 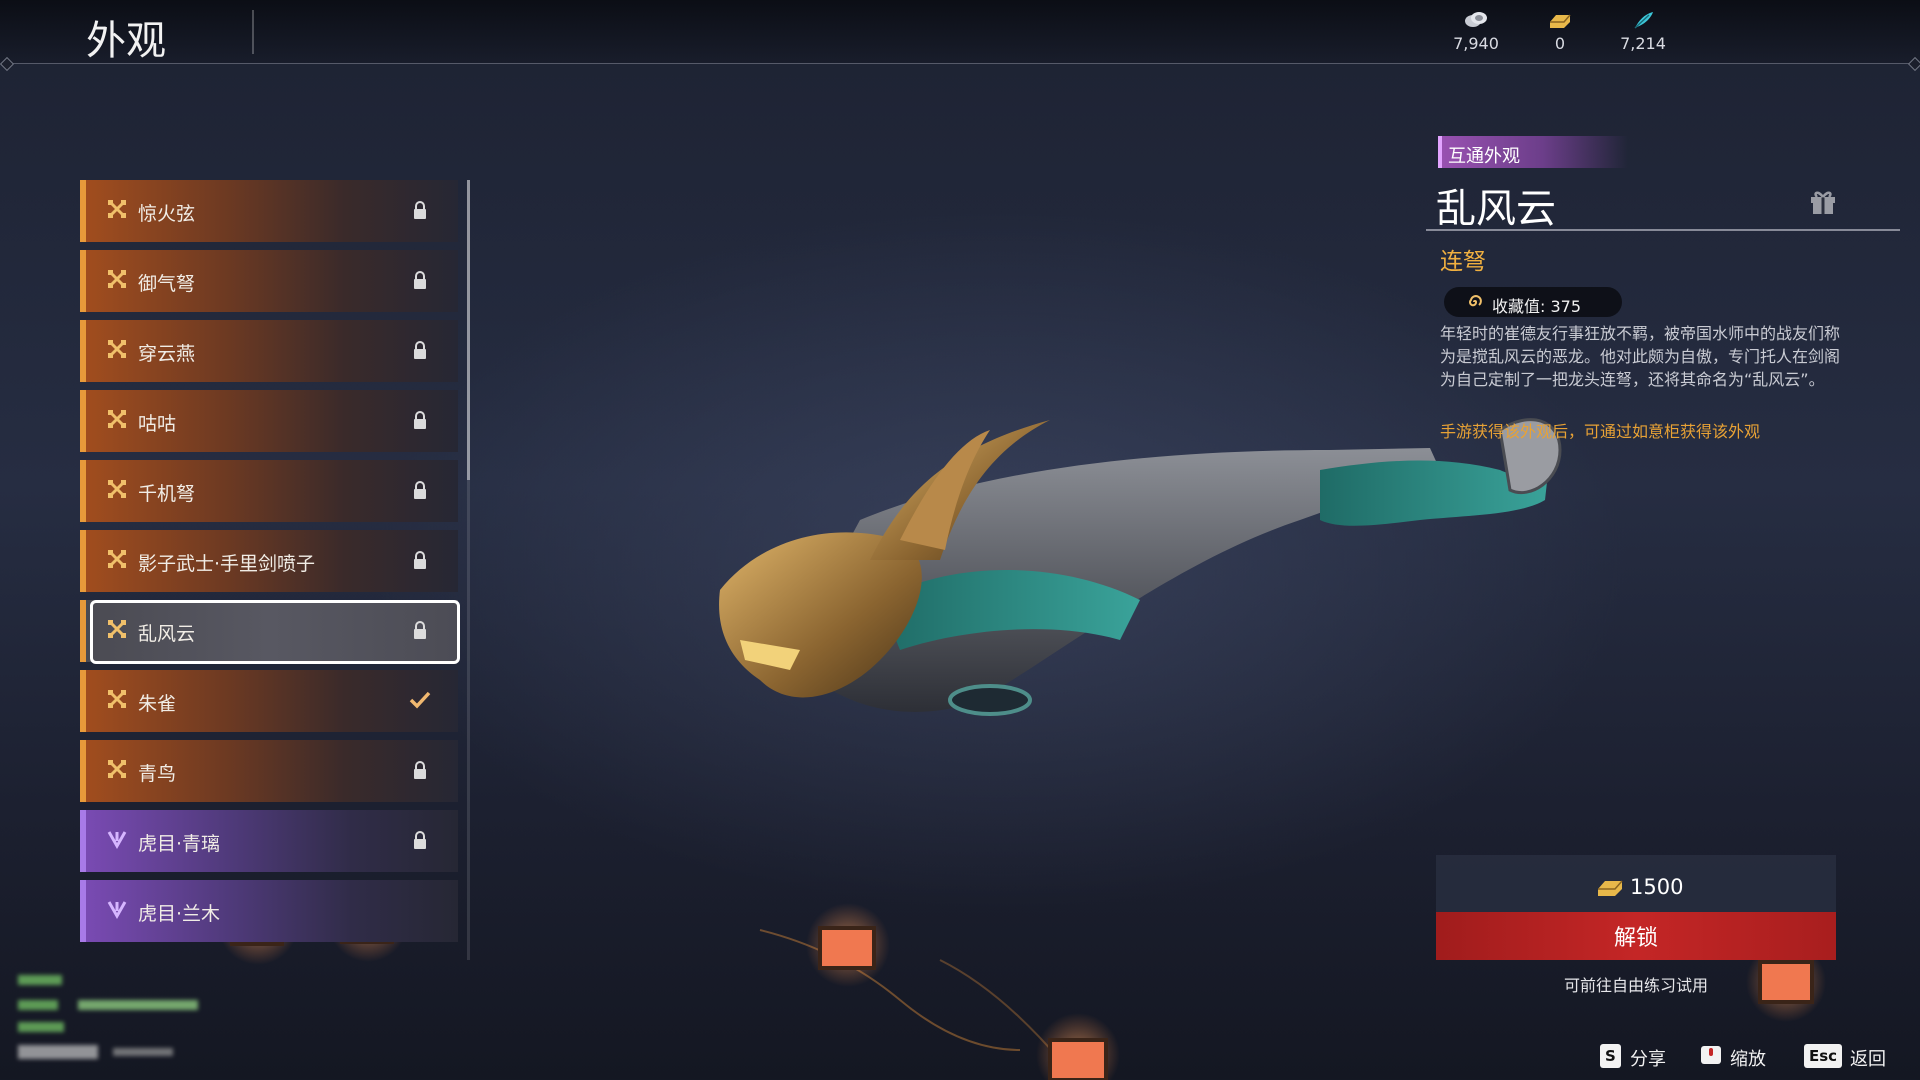 I want to click on collection-value-badge: 收藏值: 375, so click(x=1533, y=302).